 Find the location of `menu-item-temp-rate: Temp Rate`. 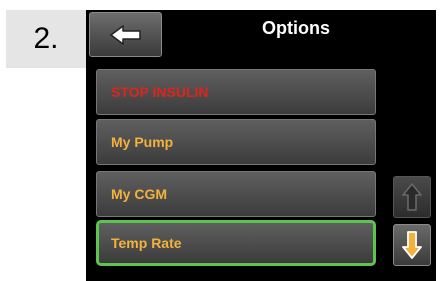

menu-item-temp-rate: Temp Rate is located at coordinates (236, 243).